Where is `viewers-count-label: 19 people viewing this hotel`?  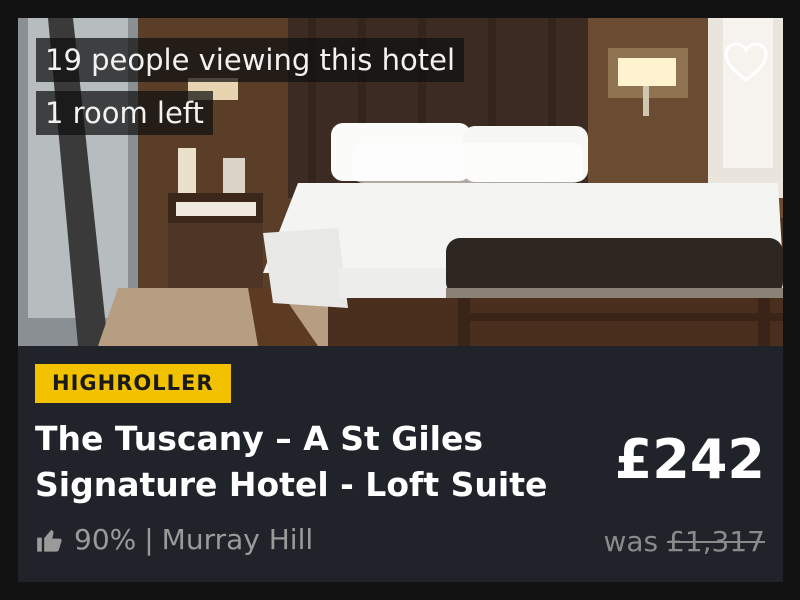 viewers-count-label: 19 people viewing this hotel is located at coordinates (250, 60).